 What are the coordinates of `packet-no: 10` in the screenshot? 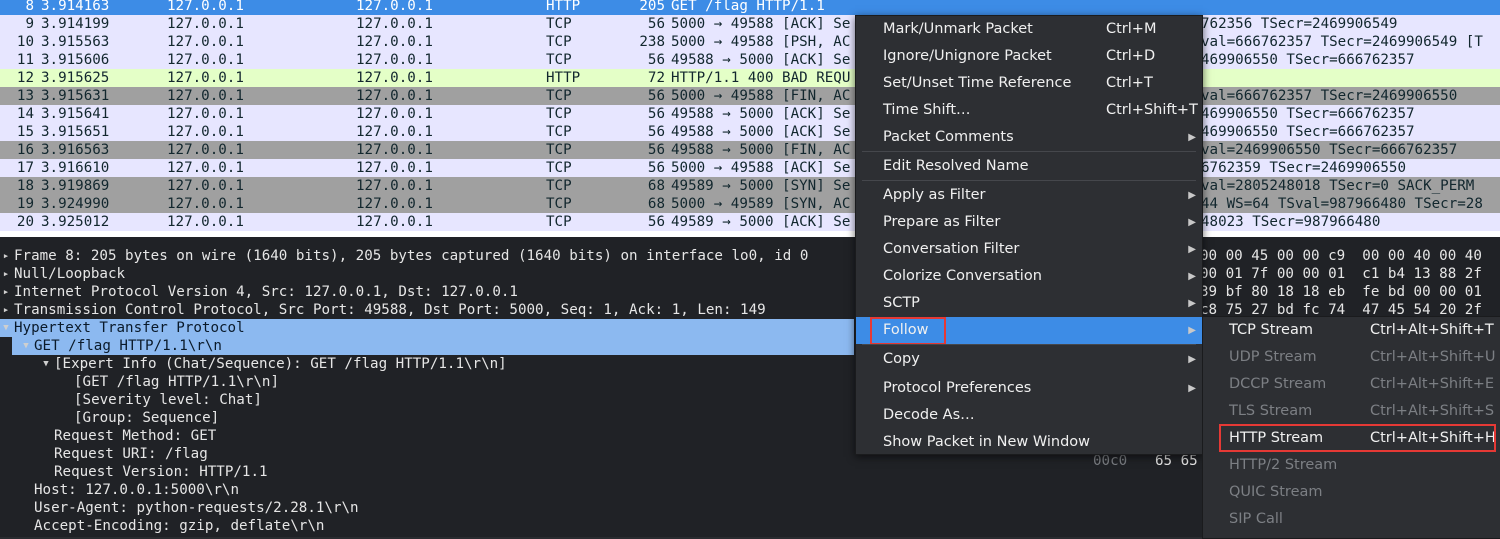 It's located at (25, 42).